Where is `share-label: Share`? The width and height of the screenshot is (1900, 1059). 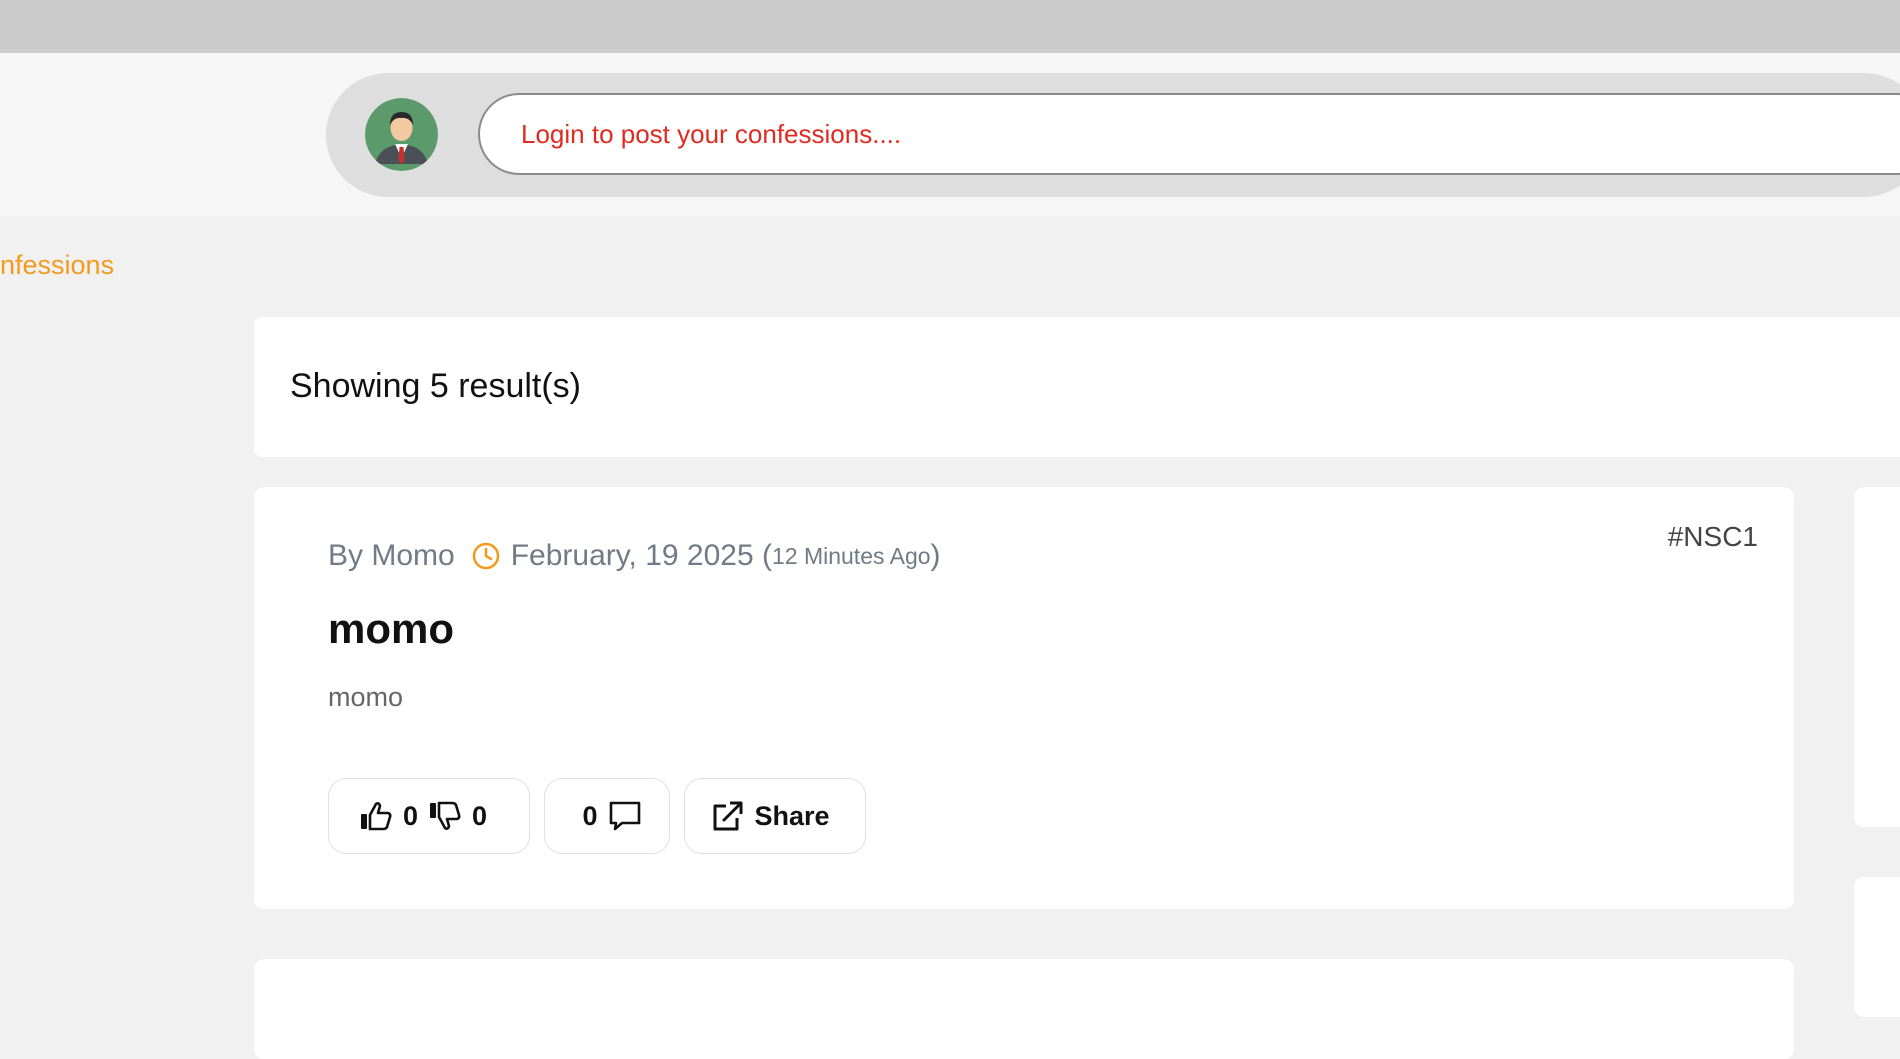 share-label: Share is located at coordinates (792, 815).